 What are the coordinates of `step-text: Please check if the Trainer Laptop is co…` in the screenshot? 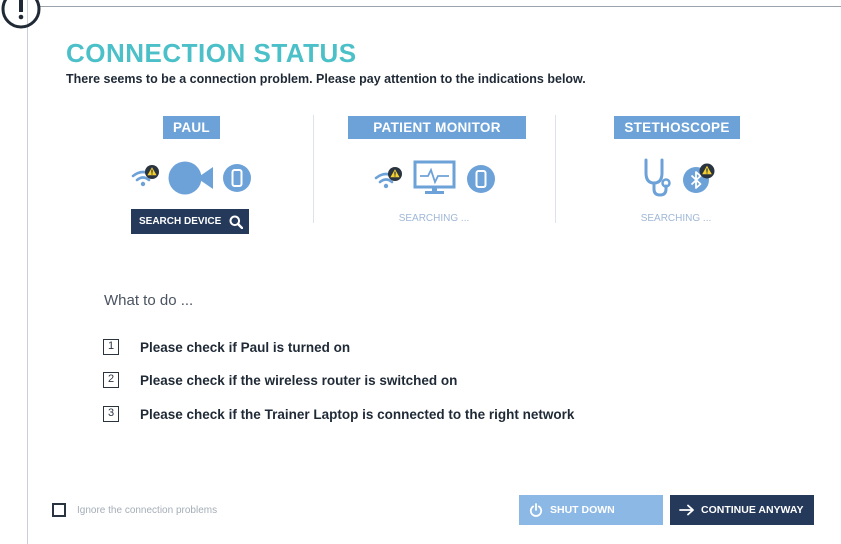 It's located at (357, 414).